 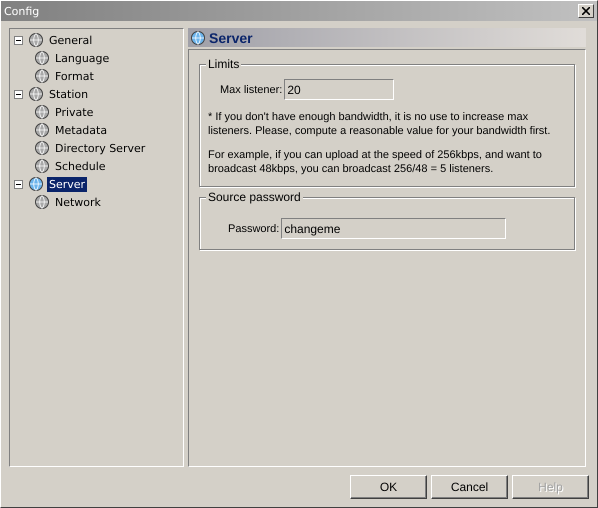 What do you see at coordinates (380, 124) in the screenshot?
I see `note-text: * If you don't have enough bandwidth, it is no use to increase max listeners. Please, compute a reasonable value for your bandwidth first.` at bounding box center [380, 124].